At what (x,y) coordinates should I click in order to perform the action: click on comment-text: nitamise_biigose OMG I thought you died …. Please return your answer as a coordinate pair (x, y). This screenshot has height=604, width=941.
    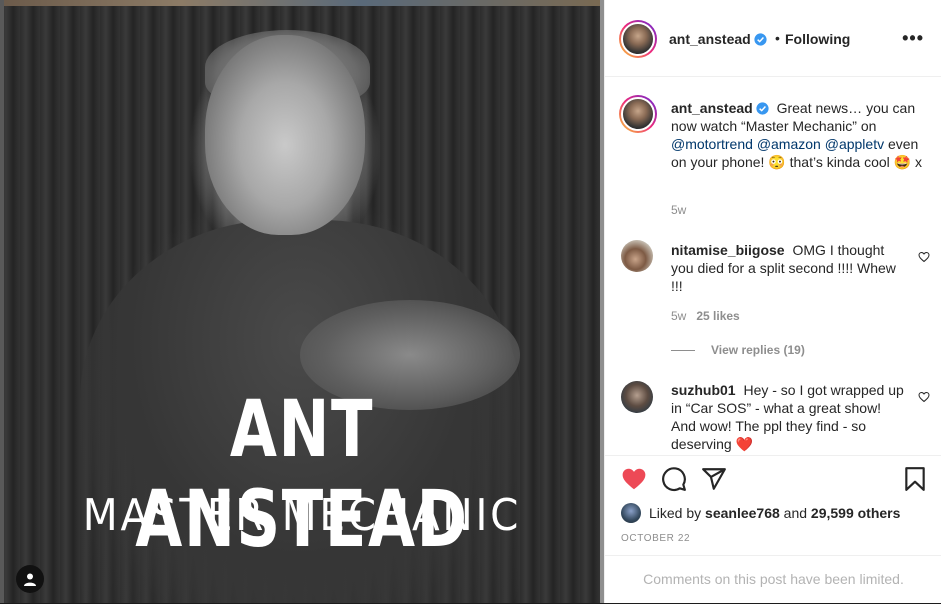
    Looking at the image, I should click on (789, 268).